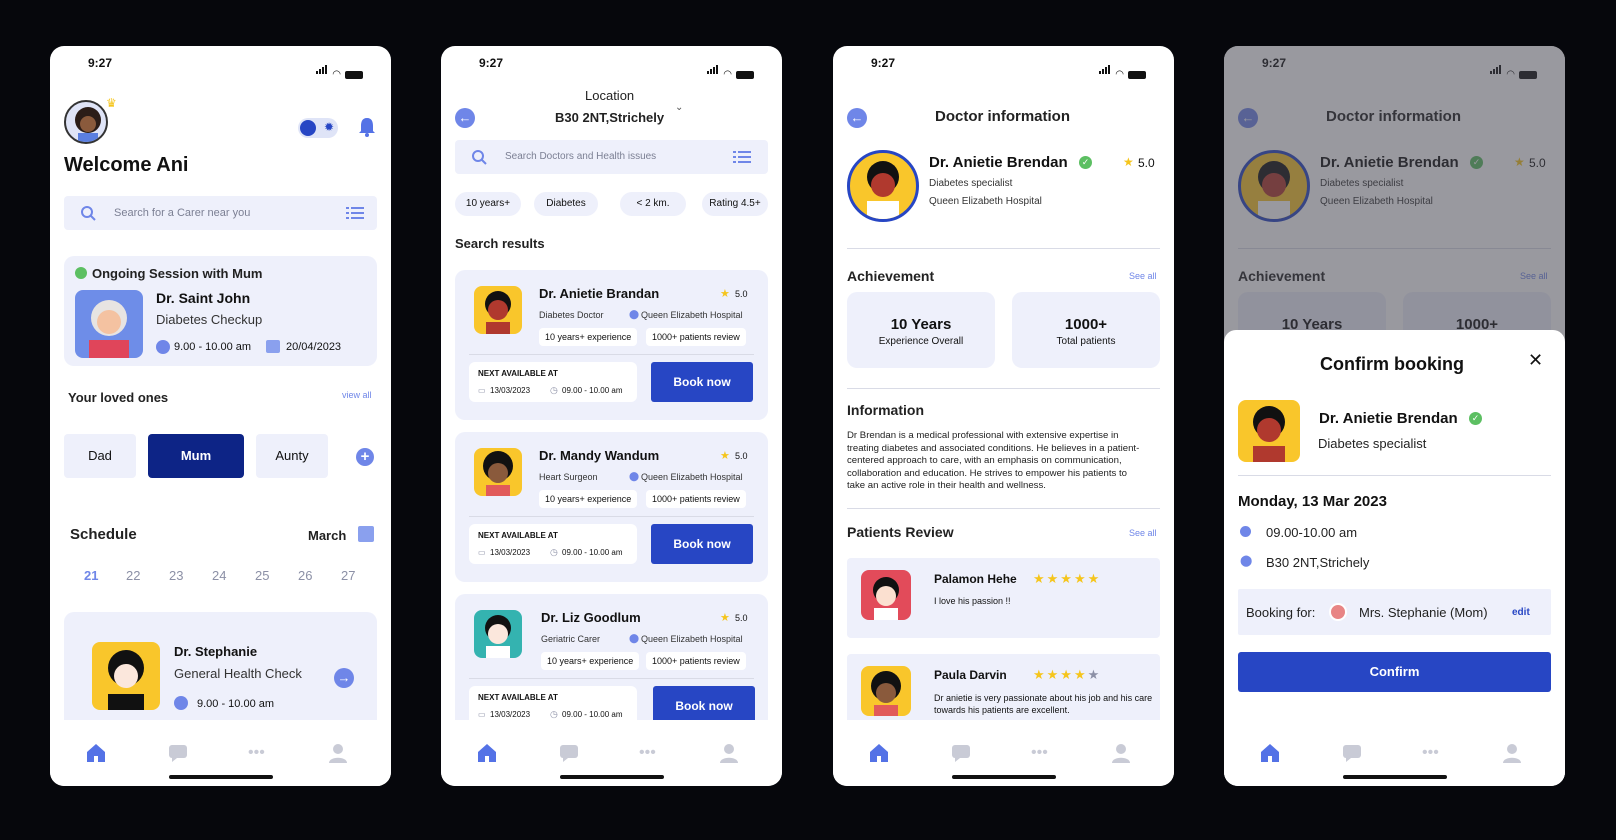 The width and height of the screenshot is (1616, 840). Describe the element at coordinates (318, 128) in the screenshot. I see `theme-toggle: ✹` at that location.